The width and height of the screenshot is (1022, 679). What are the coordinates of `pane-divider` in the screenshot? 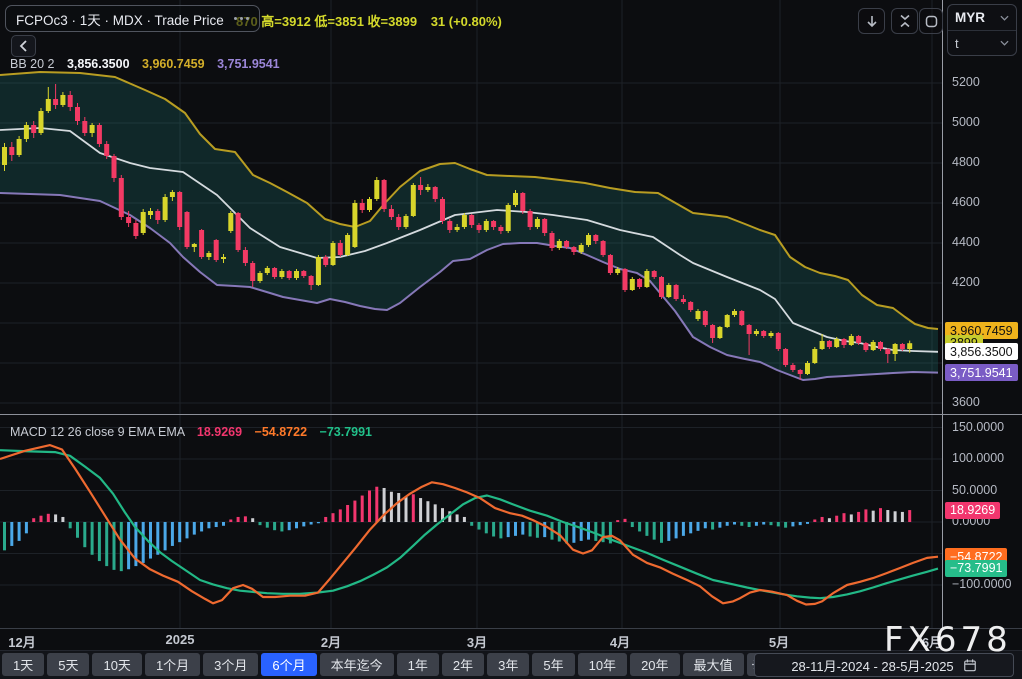 It's located at (511, 414).